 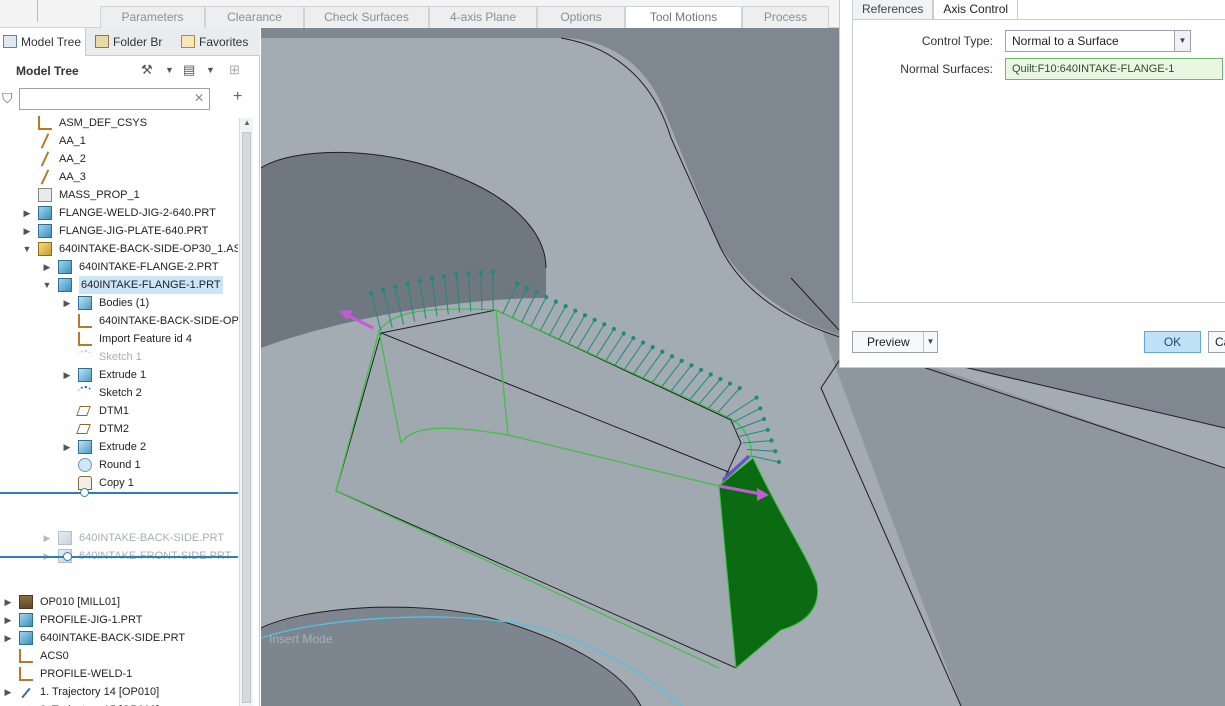 I want to click on tree-columns-icon: ⊞, so click(x=234, y=71).